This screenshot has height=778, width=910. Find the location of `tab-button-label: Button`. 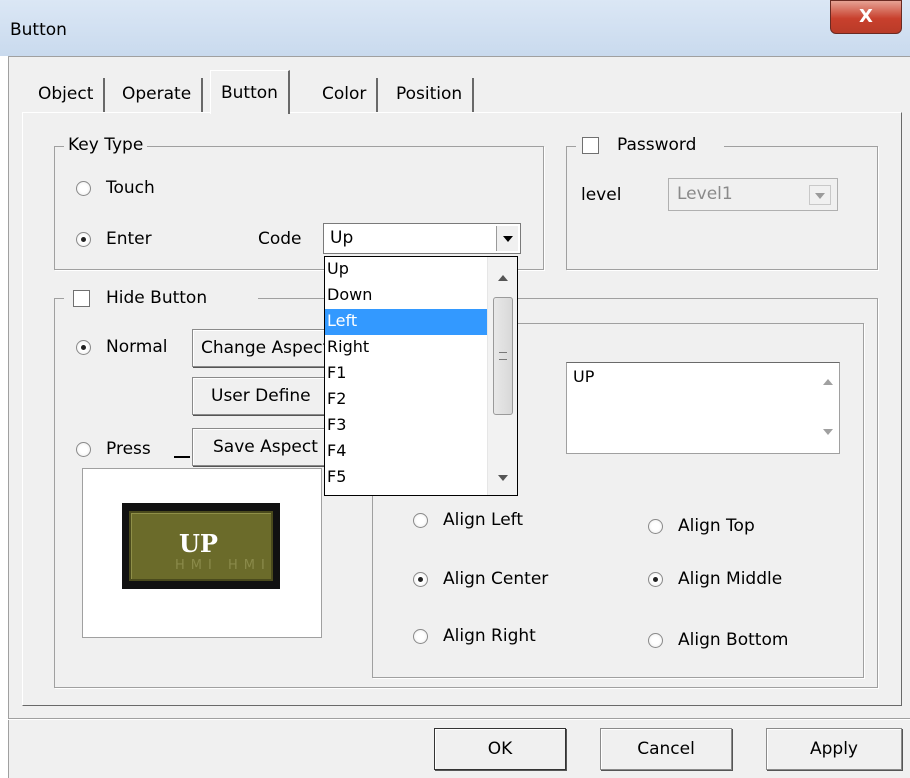

tab-button-label: Button is located at coordinates (249, 93).